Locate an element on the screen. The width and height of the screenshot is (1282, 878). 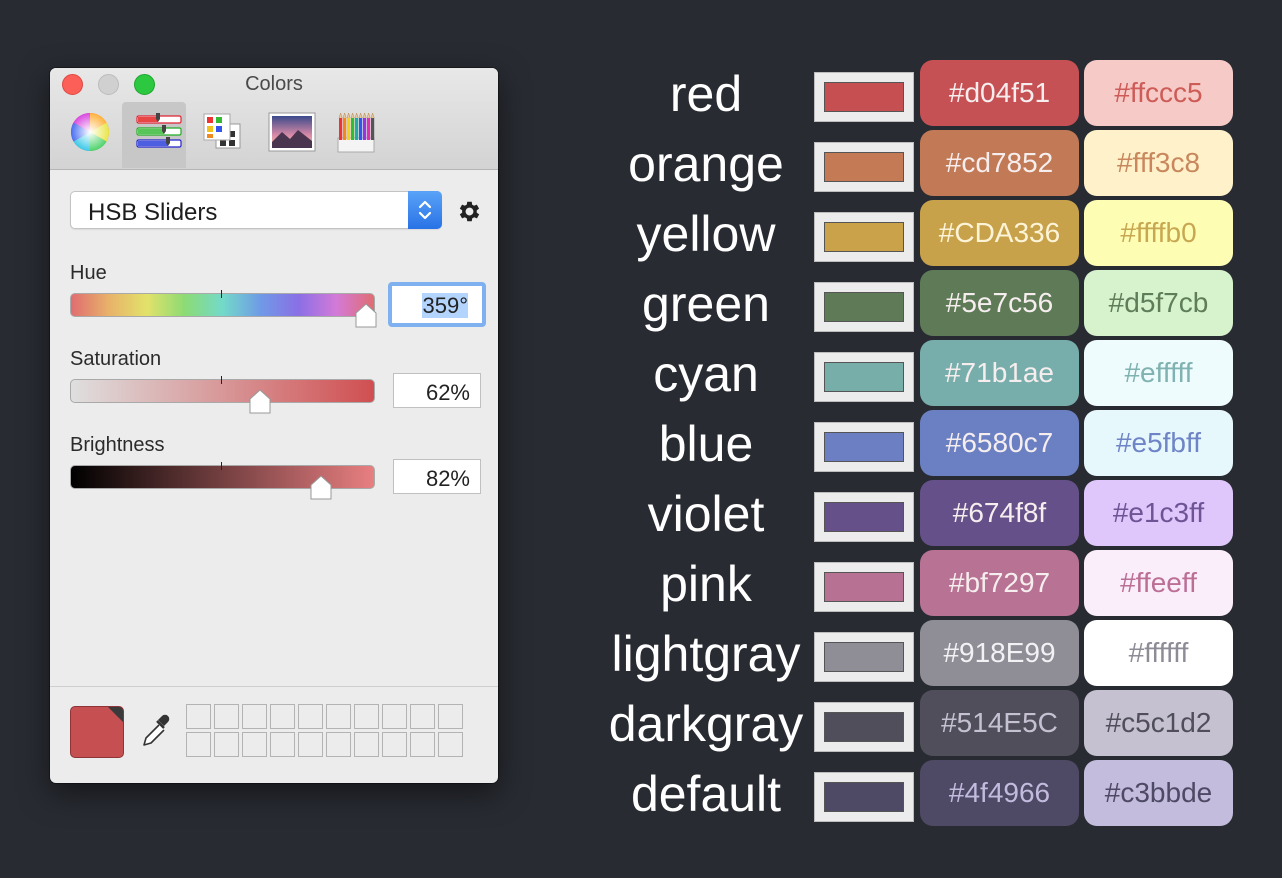
hue-value-field: 359° is located at coordinates (437, 304).